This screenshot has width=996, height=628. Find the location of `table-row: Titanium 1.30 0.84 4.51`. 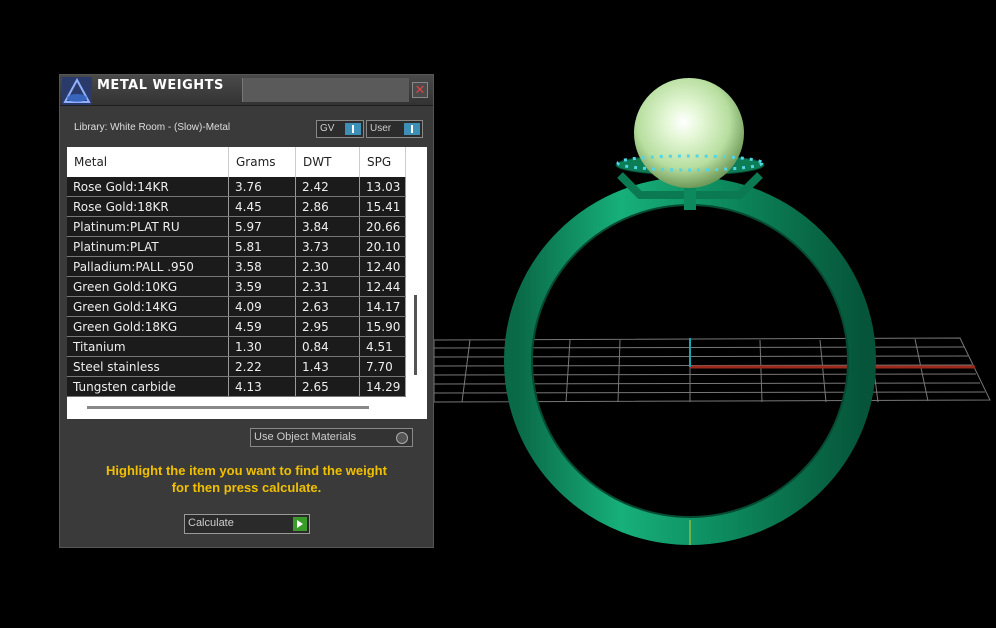

table-row: Titanium 1.30 0.84 4.51 is located at coordinates (236, 346).